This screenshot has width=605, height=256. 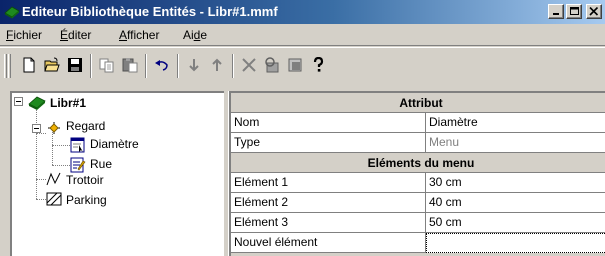 I want to click on attribute-list-icon, so click(x=78, y=146).